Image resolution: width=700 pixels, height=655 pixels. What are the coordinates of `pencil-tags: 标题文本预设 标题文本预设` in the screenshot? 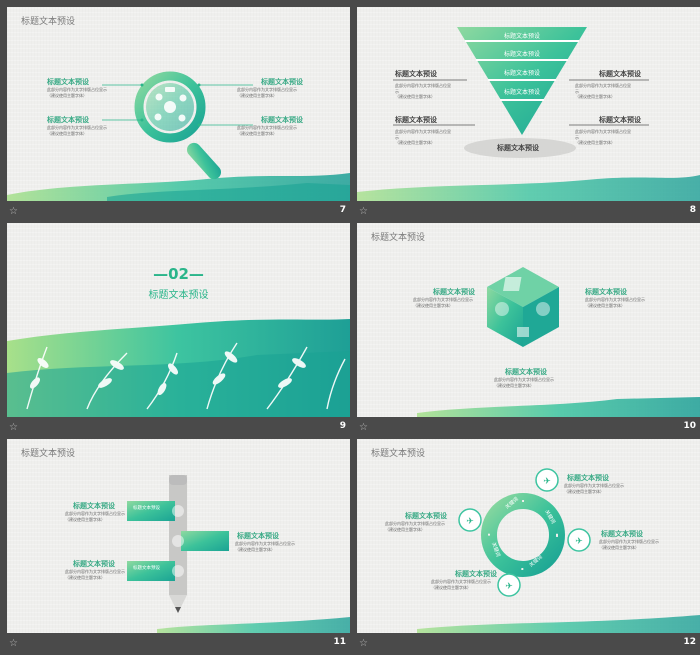 It's located at (146, 537).